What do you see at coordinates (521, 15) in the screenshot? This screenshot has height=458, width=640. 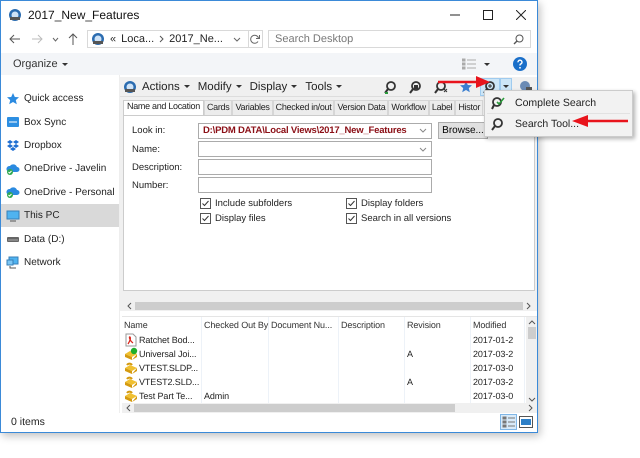 I see `close-icon` at bounding box center [521, 15].